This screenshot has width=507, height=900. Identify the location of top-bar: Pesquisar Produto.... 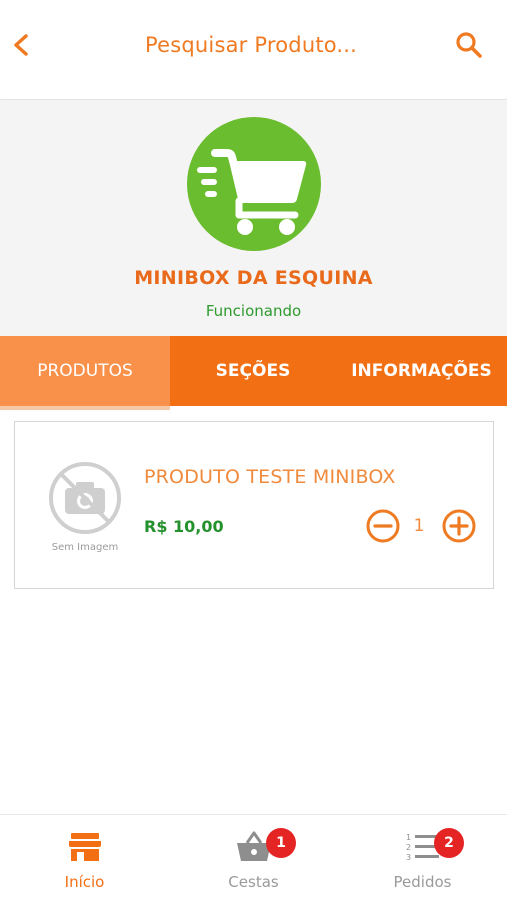
(253, 50).